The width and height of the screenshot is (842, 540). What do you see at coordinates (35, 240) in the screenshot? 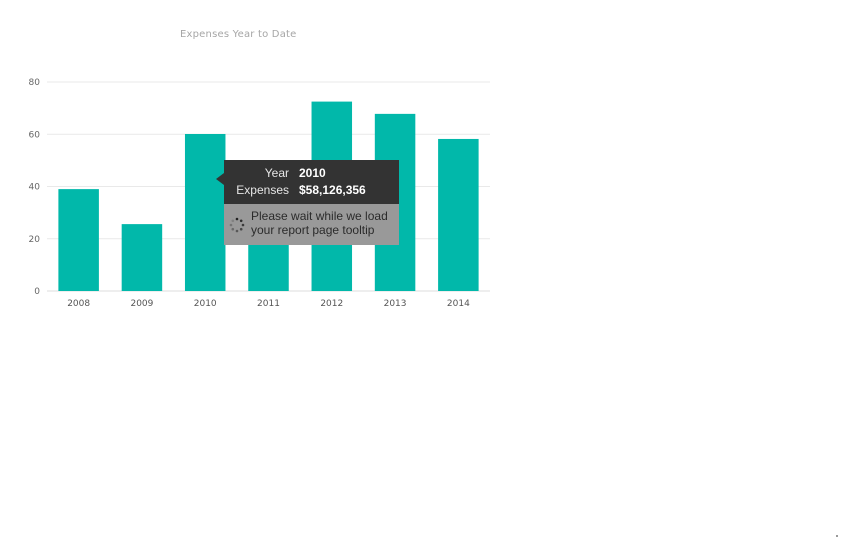
I see `y-tick-label: 20` at bounding box center [35, 240].